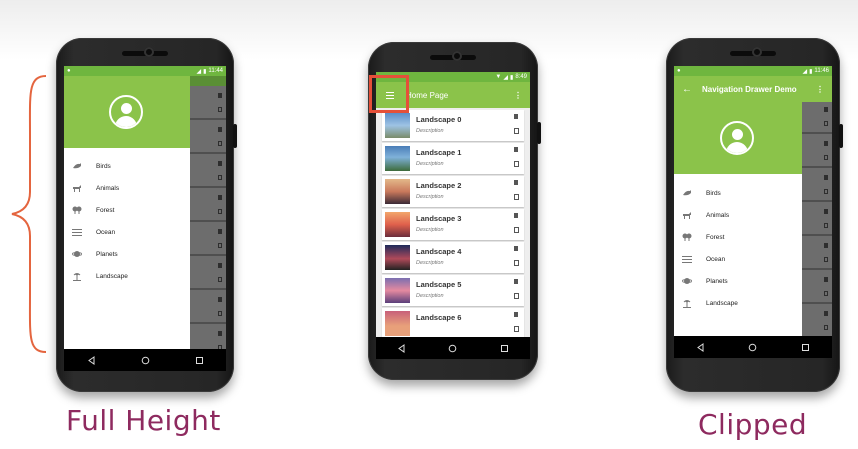  What do you see at coordinates (753, 424) in the screenshot?
I see `caption-clipped: Clipped` at bounding box center [753, 424].